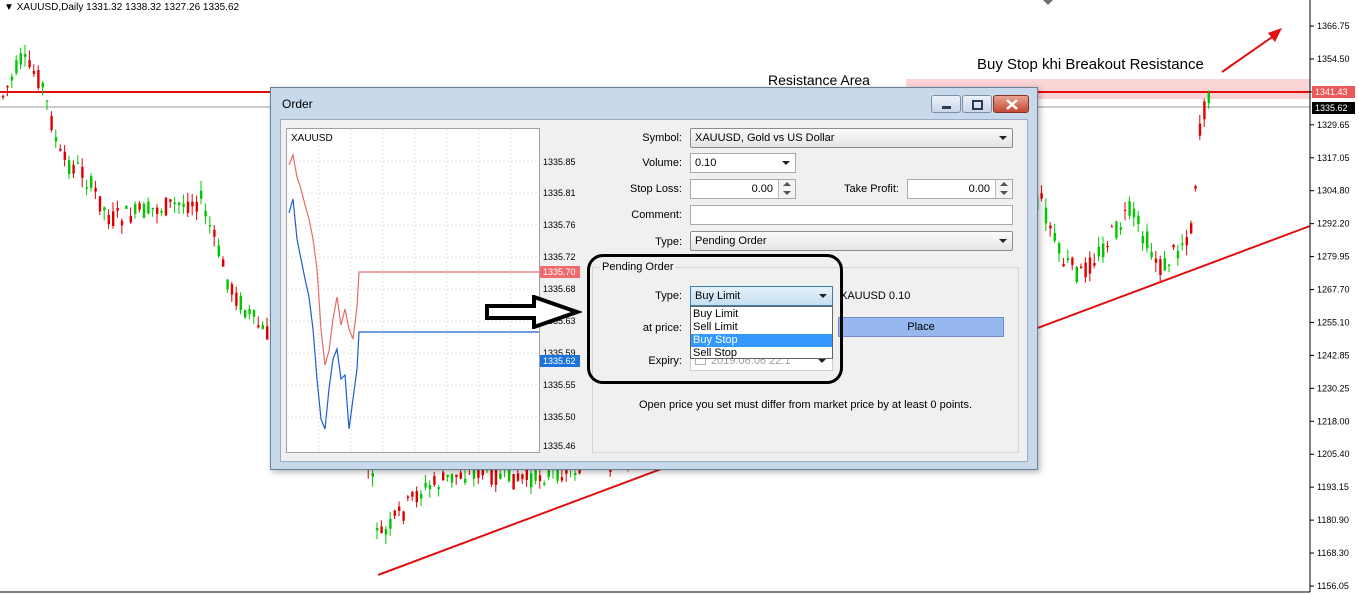 Image resolution: width=1359 pixels, height=595 pixels. I want to click on stop-loss-input: 0.00, so click(743, 189).